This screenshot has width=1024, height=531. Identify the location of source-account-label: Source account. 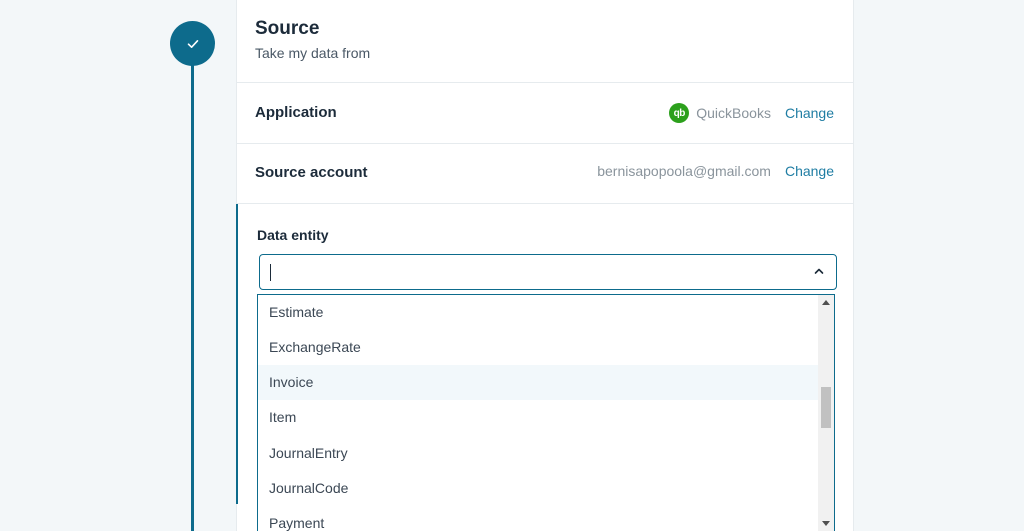
(311, 172).